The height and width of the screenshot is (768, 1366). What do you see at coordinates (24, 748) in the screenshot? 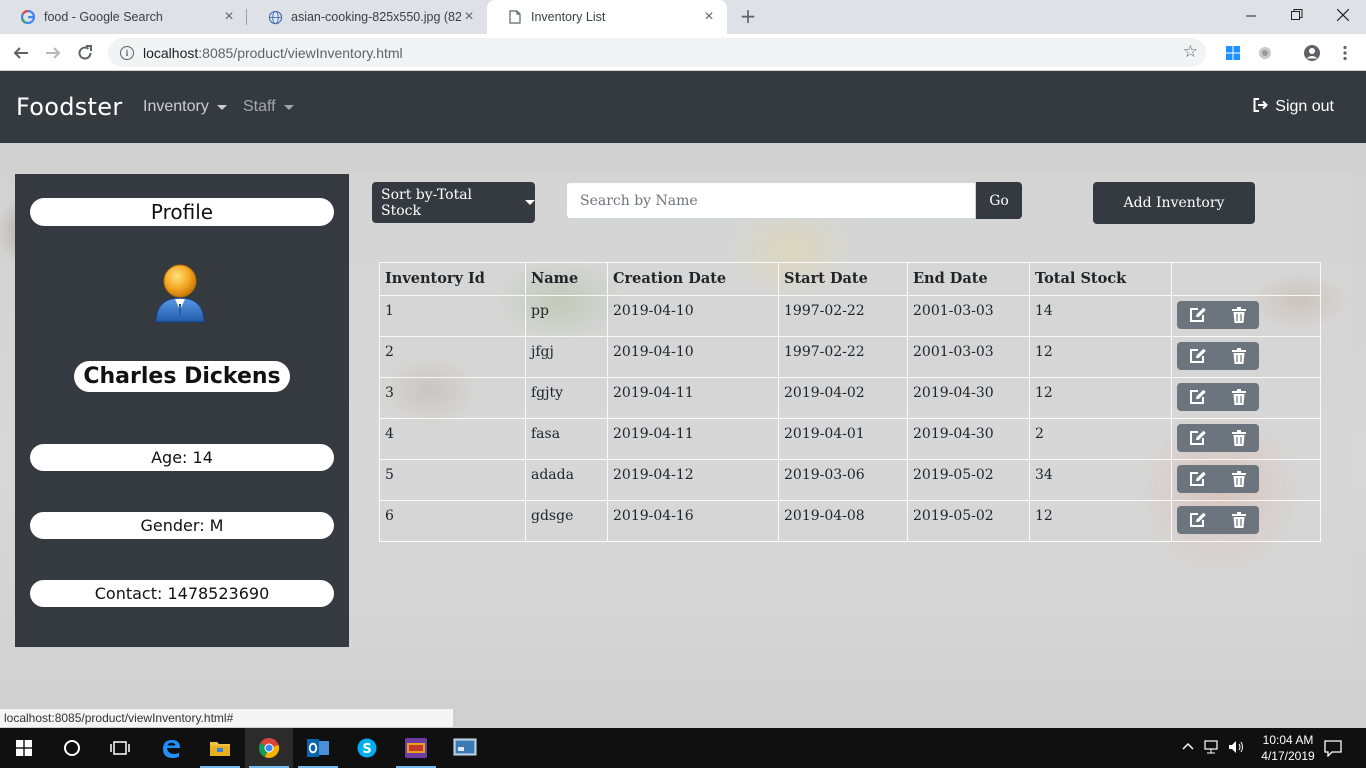
I see `windows-start-icon` at bounding box center [24, 748].